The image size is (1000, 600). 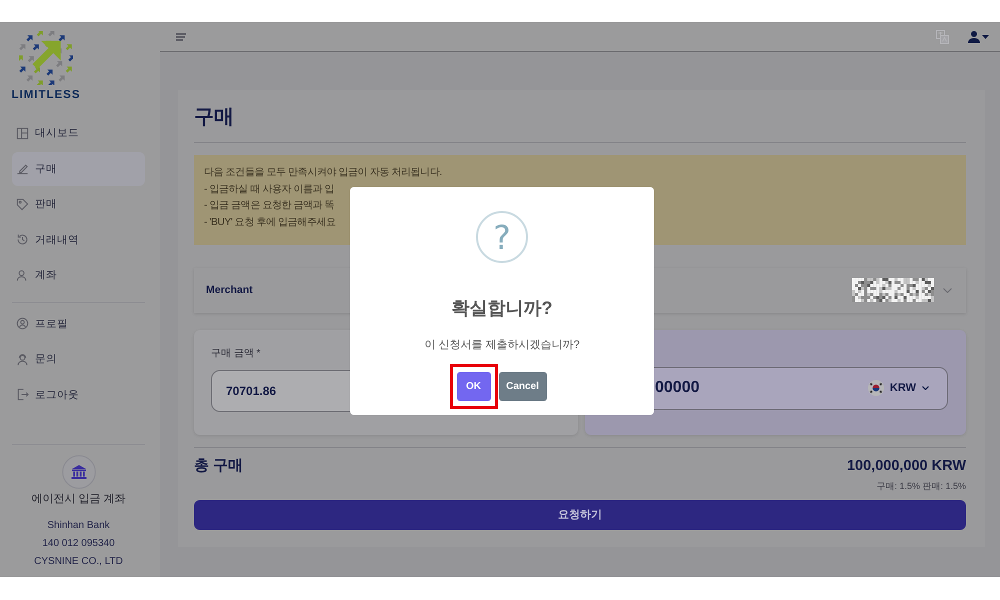 I want to click on nav-item: 거래내역, so click(x=78, y=239).